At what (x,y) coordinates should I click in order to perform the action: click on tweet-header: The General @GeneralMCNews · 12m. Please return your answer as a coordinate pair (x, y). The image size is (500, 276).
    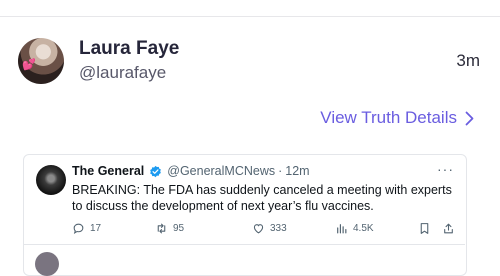
    Looking at the image, I should click on (191, 171).